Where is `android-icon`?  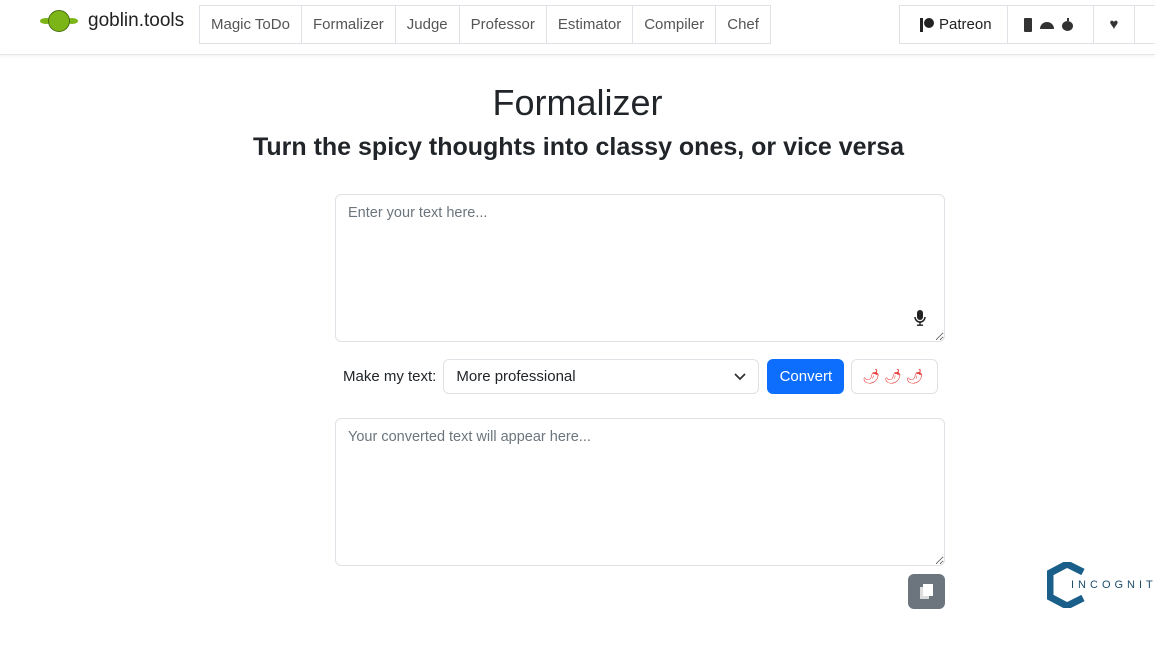
android-icon is located at coordinates (1046, 25).